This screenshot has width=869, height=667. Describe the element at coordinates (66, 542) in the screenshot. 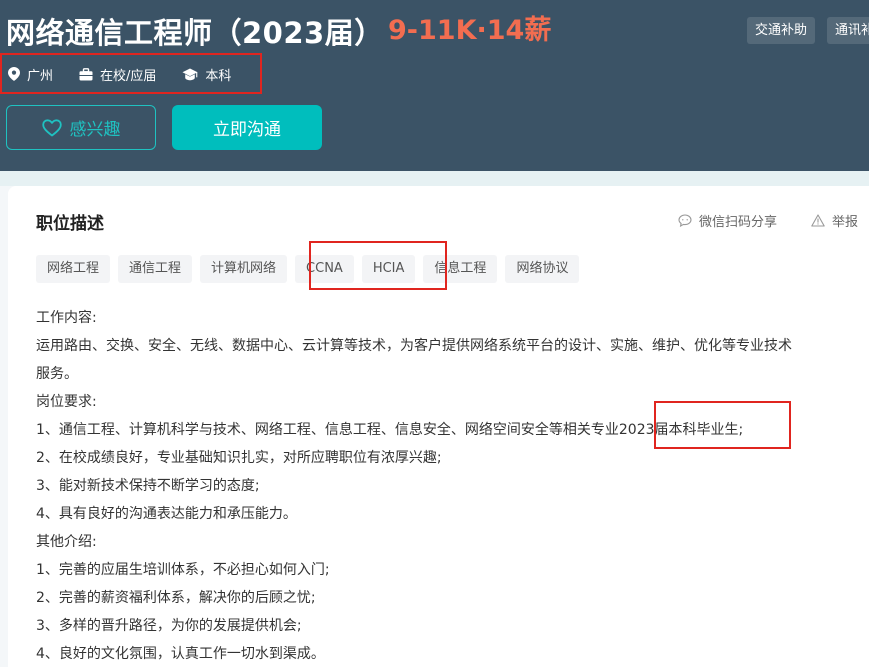

I see `description-line: 其他介绍:` at that location.